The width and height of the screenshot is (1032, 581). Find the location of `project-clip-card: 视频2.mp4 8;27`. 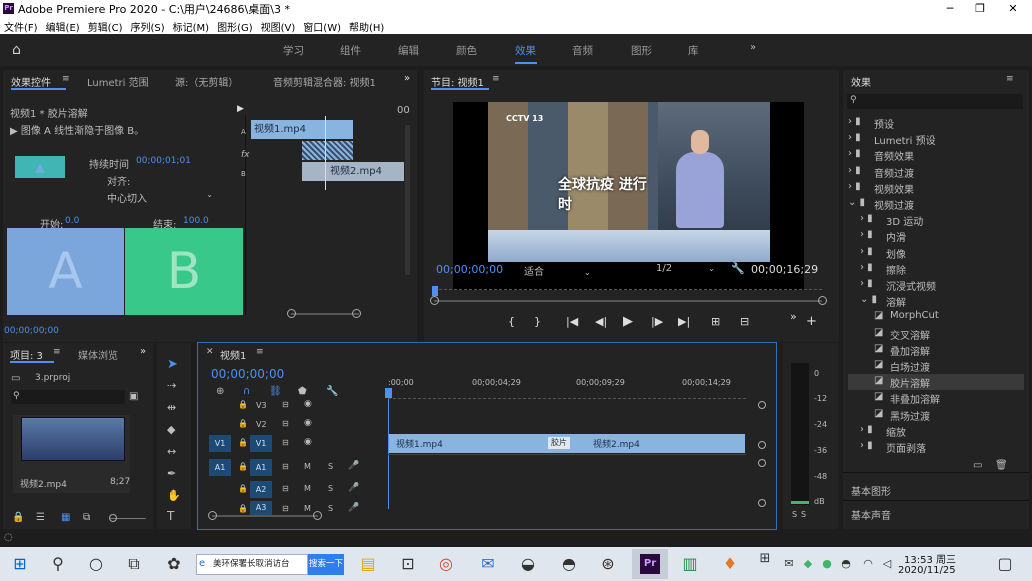

project-clip-card: 视频2.mp4 8;27 is located at coordinates (71, 454).